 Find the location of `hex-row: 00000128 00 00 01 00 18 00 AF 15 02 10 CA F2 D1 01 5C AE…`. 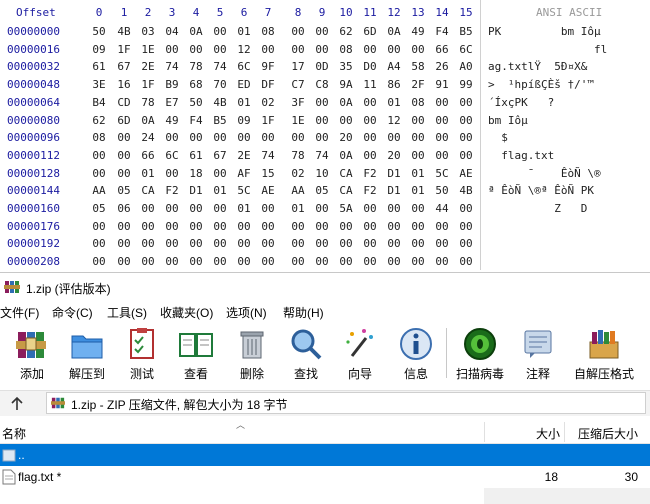

hex-row: 00000128 00 00 01 00 18 00 AF 15 02 10 CA F2 D1 01 5C AE… is located at coordinates (325, 176).